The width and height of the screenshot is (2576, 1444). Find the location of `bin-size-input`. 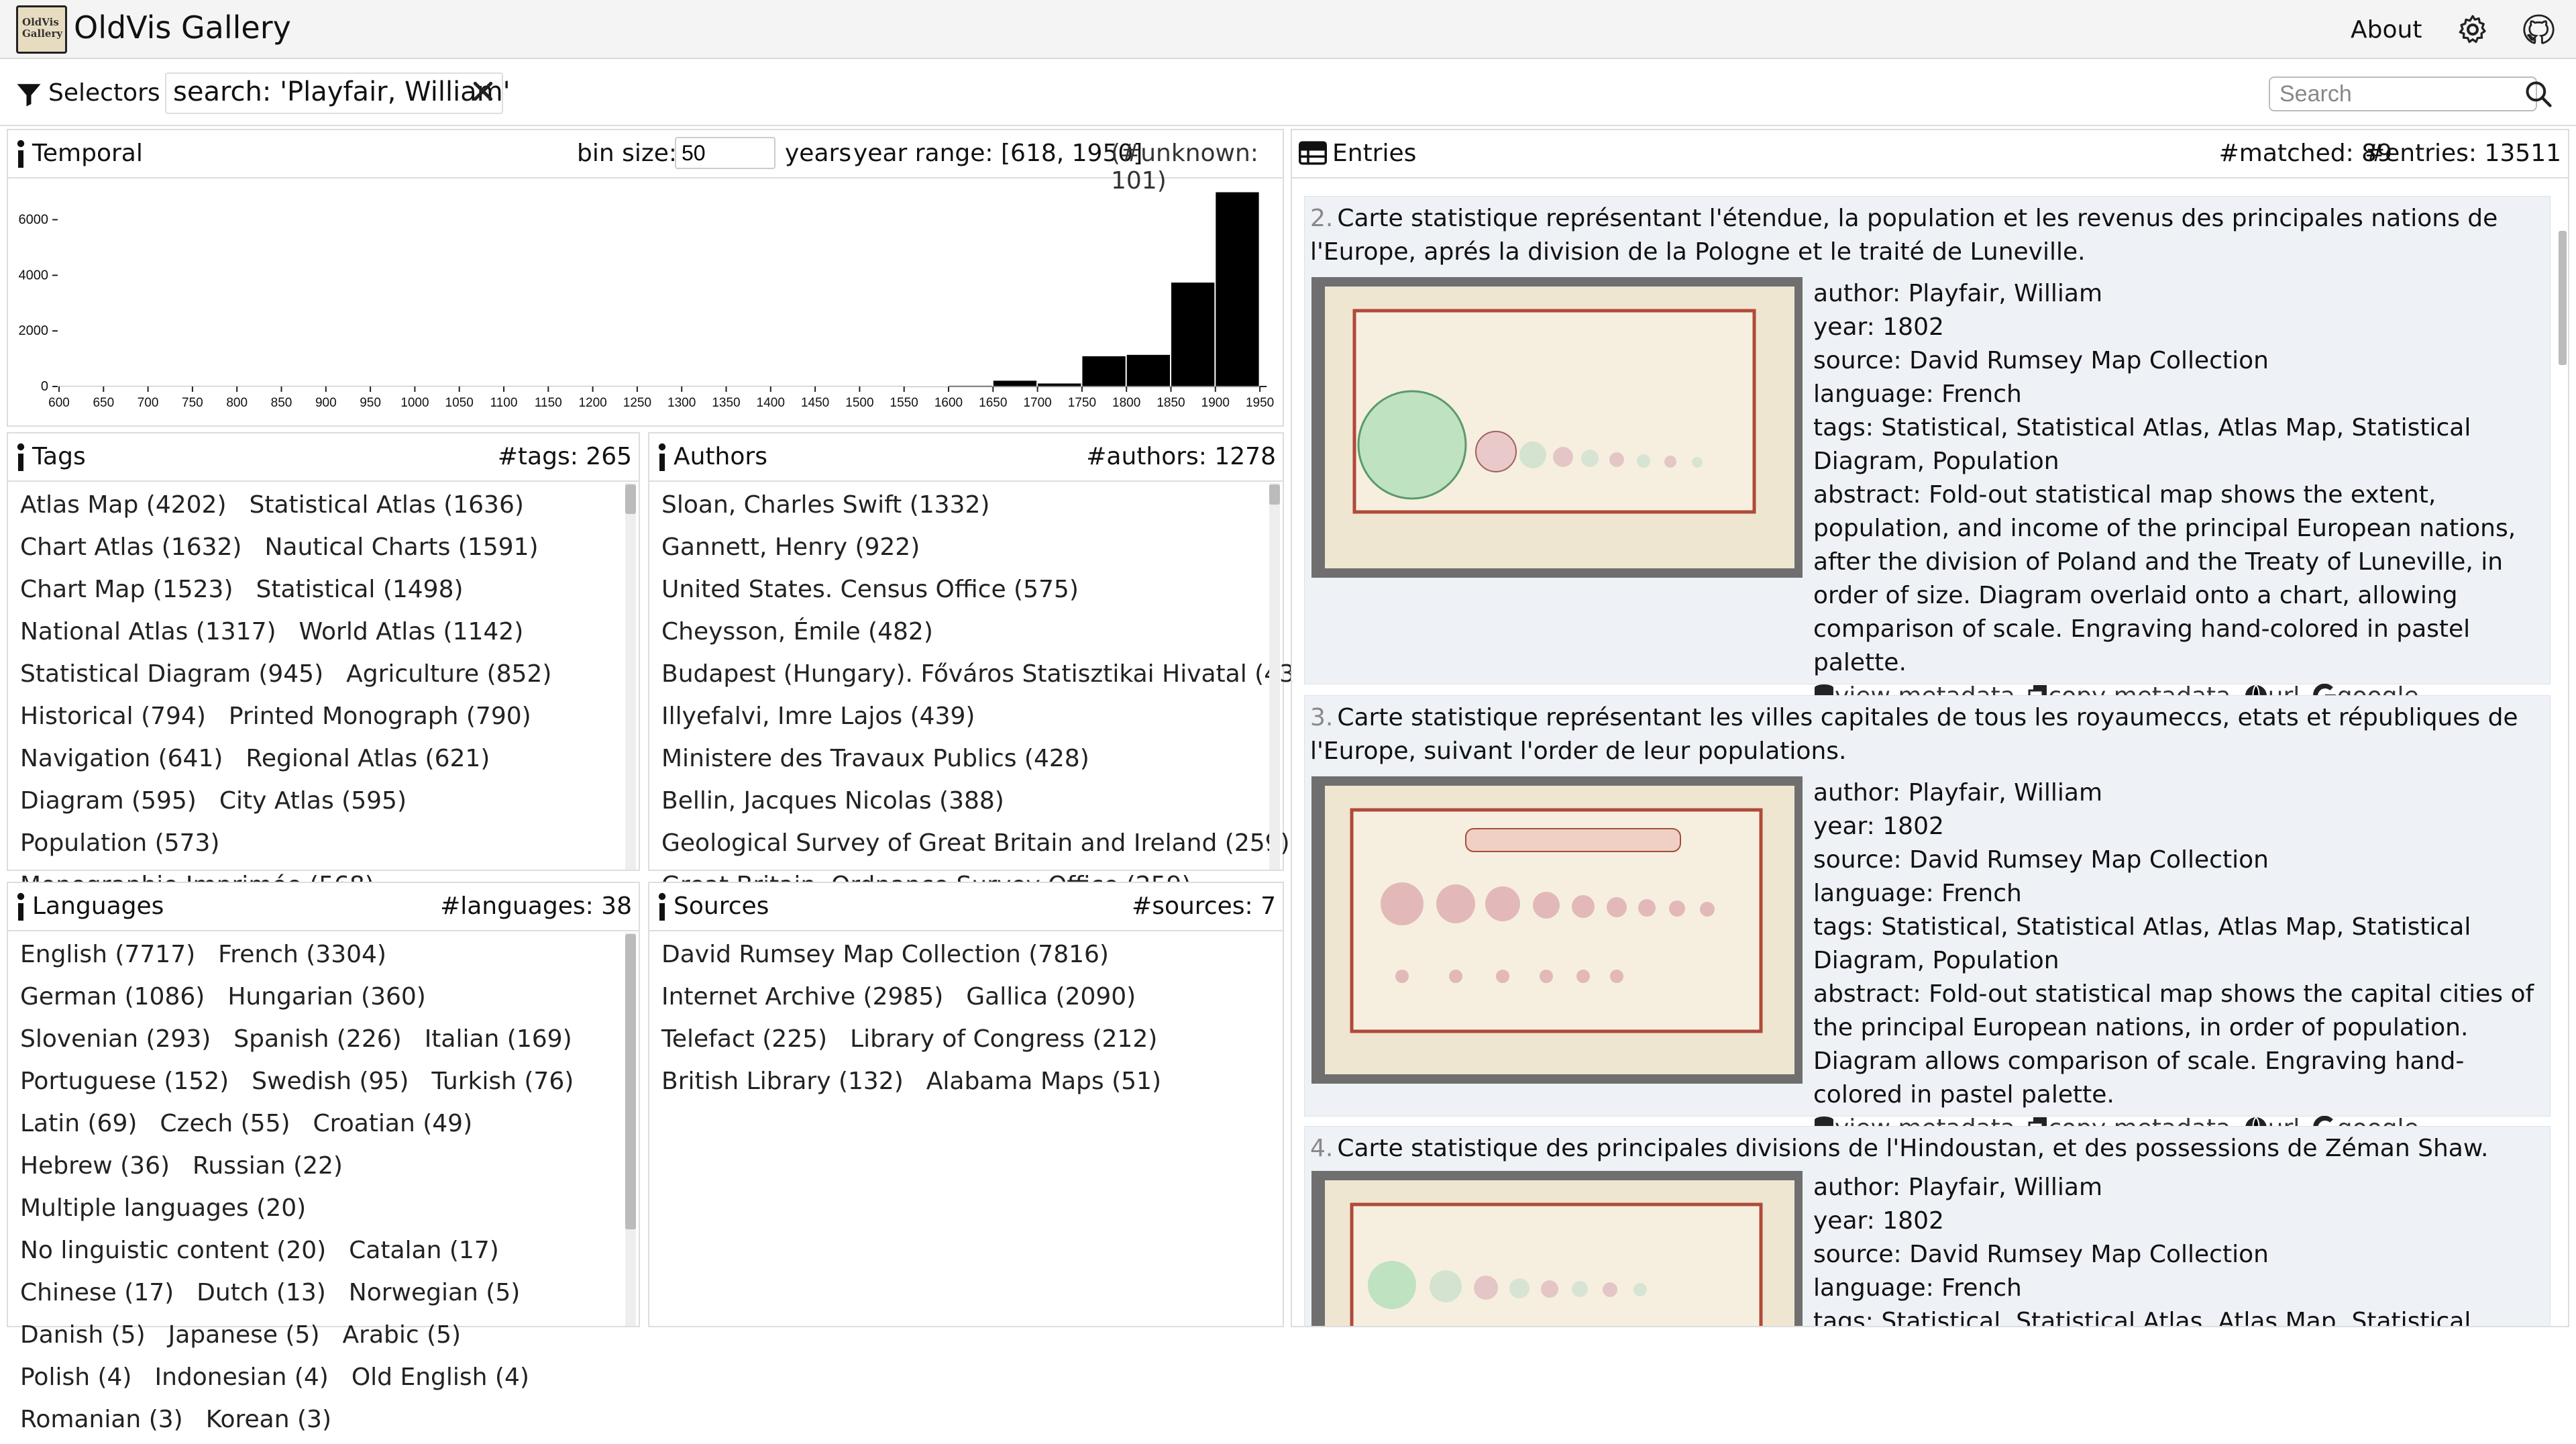

bin-size-input is located at coordinates (725, 153).